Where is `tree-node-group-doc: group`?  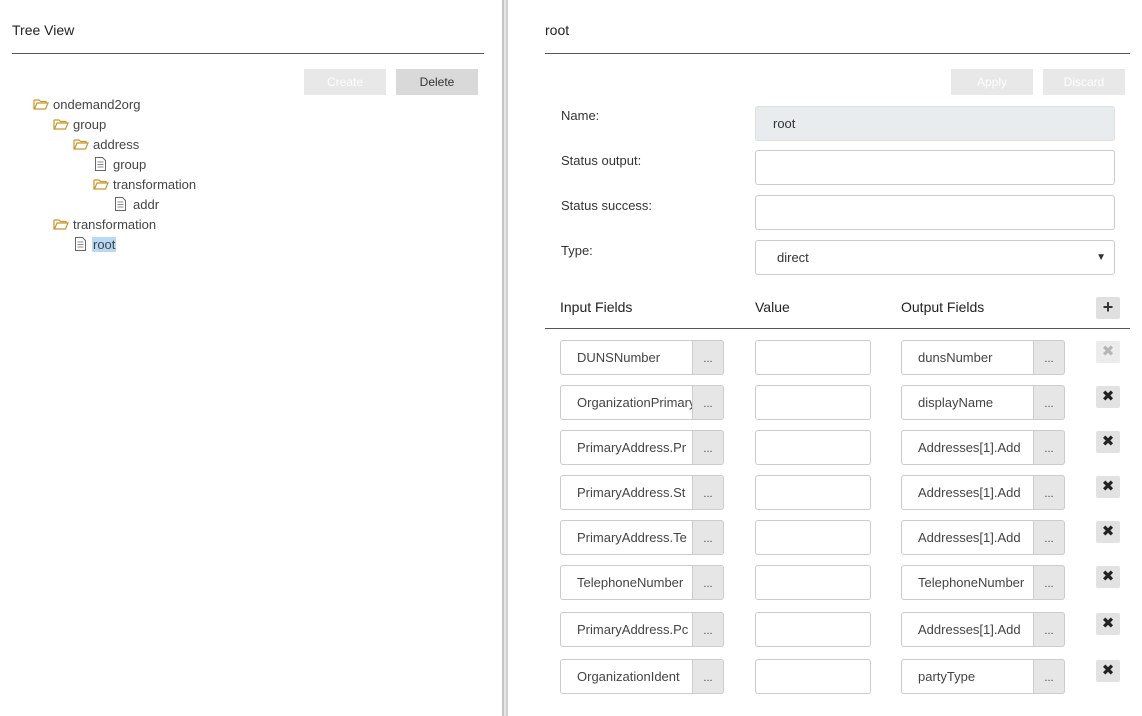
tree-node-group-doc: group is located at coordinates (120, 166).